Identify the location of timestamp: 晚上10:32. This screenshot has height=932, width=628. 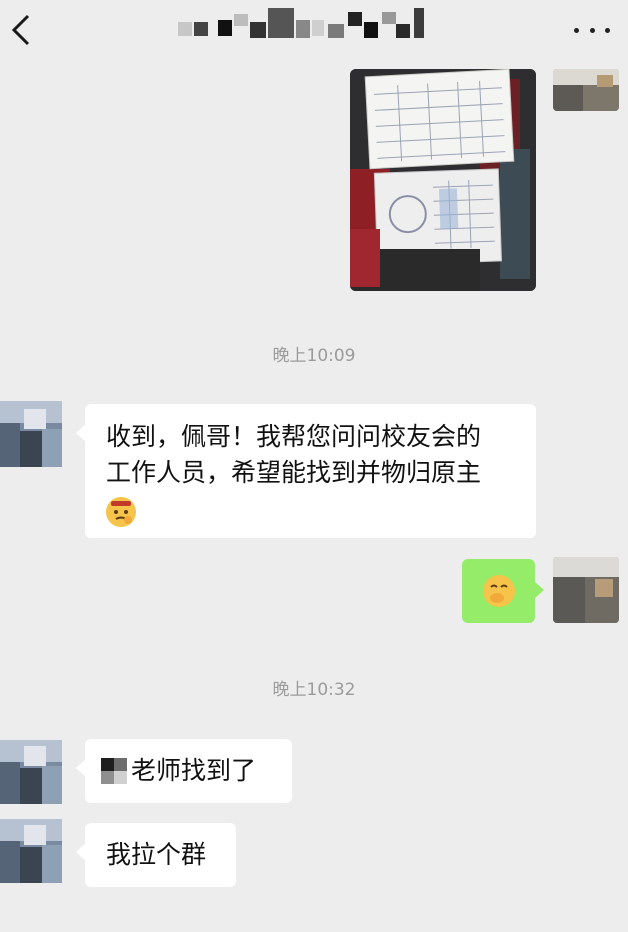
(314, 690).